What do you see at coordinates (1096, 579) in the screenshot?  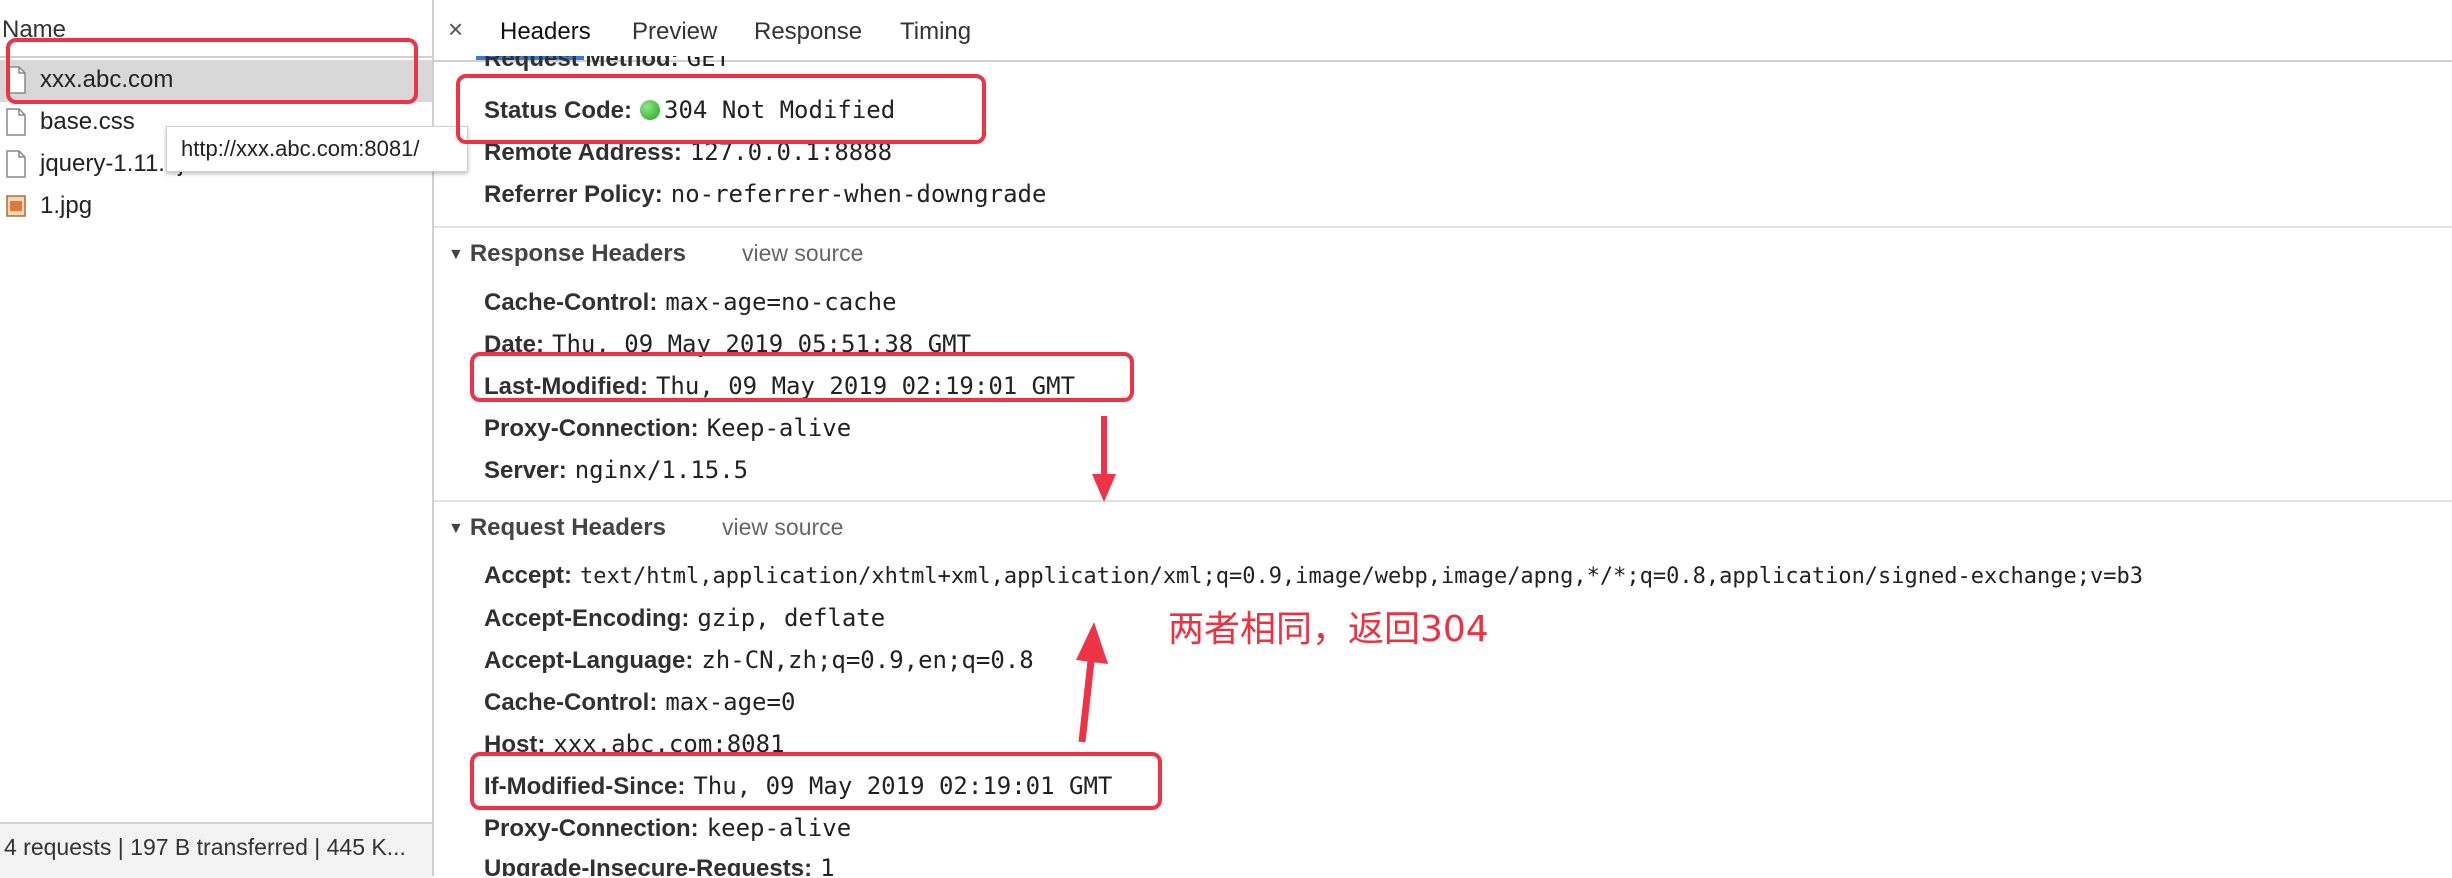 I see `annotation-arrows` at bounding box center [1096, 579].